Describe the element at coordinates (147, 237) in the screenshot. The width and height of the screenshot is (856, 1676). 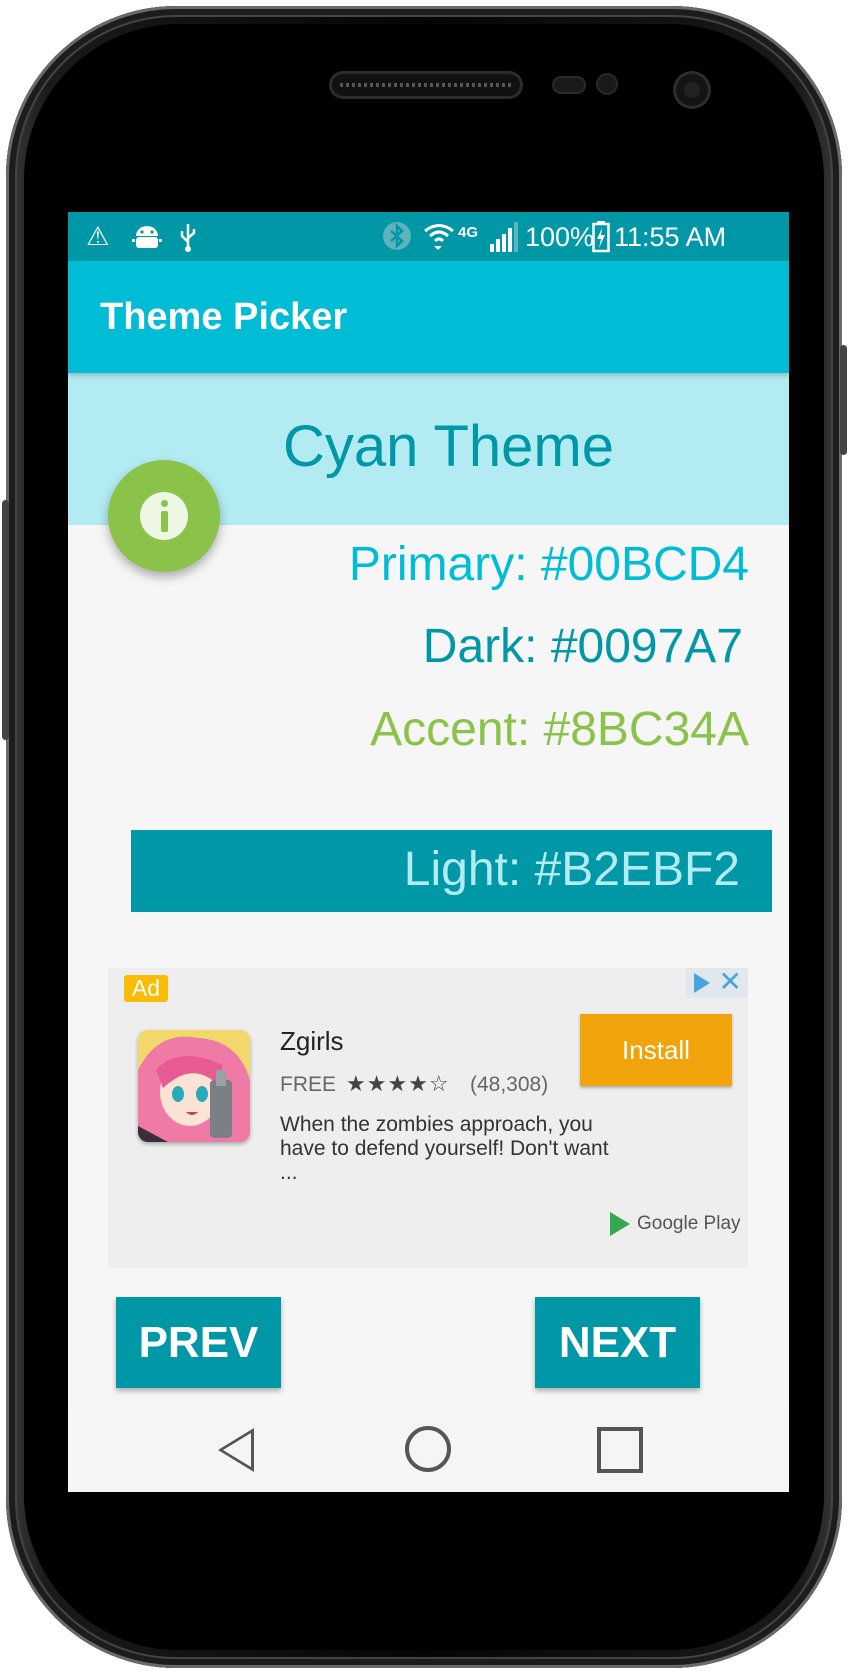
I see `android-debug-icon` at that location.